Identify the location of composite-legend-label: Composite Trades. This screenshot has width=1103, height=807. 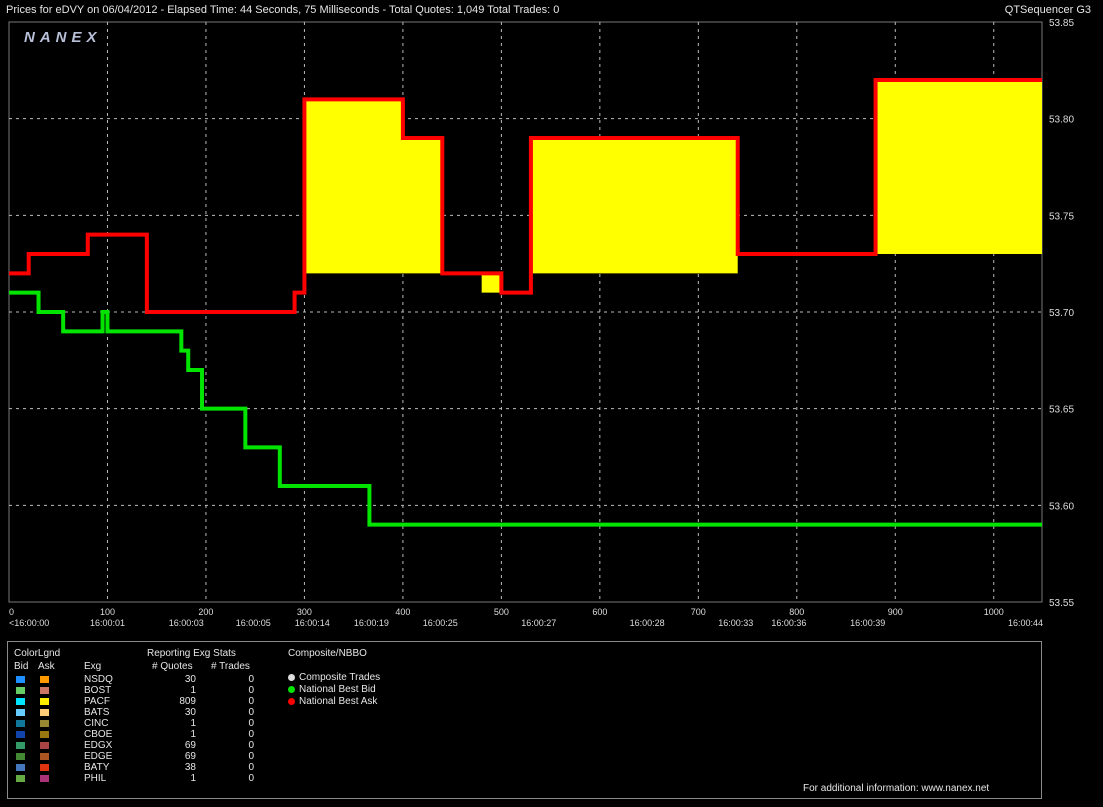
(340, 677).